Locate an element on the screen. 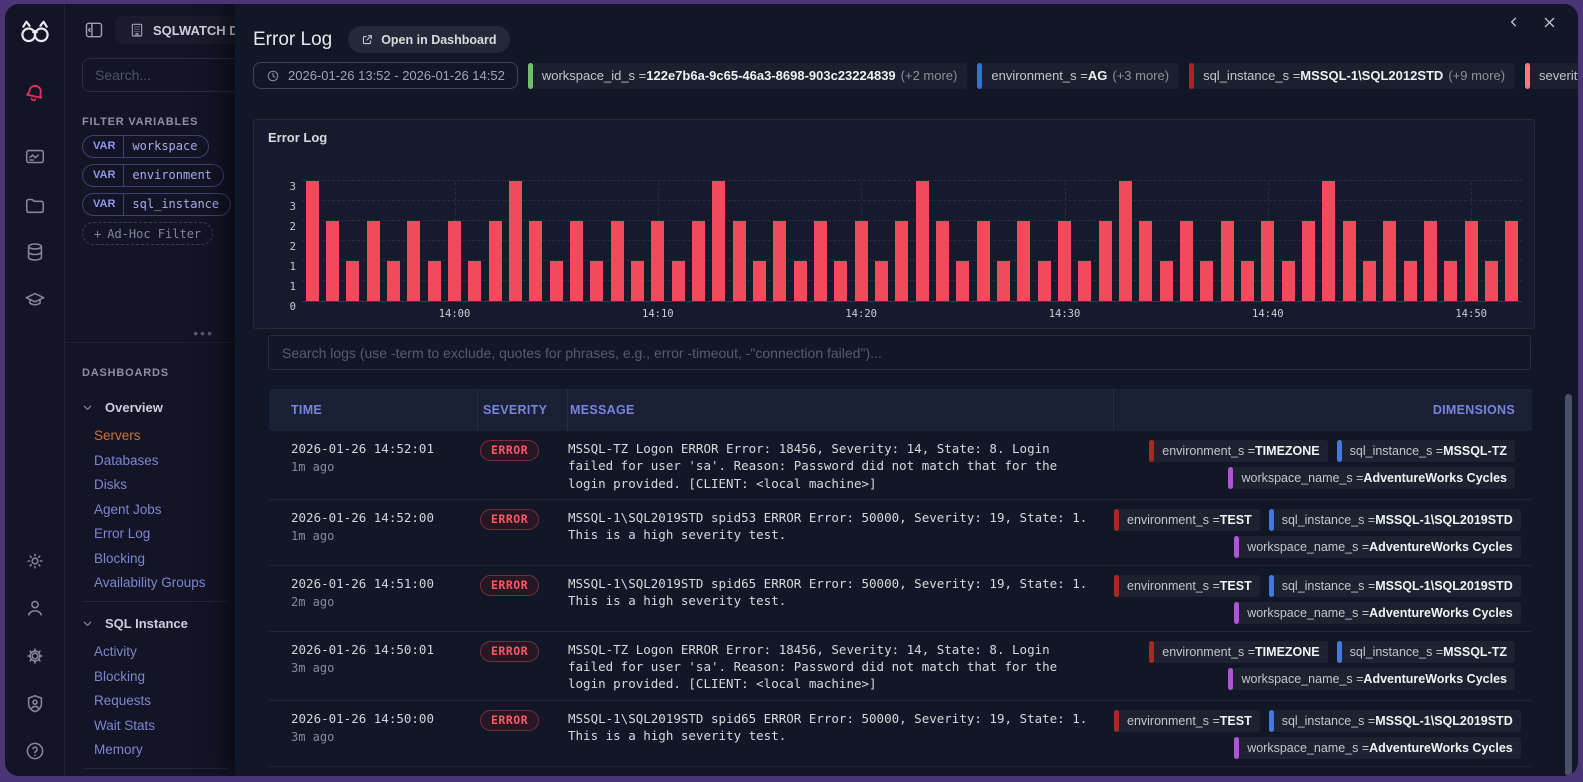 The height and width of the screenshot is (782, 1583). sidebar-item-servers: Servers is located at coordinates (161, 435).